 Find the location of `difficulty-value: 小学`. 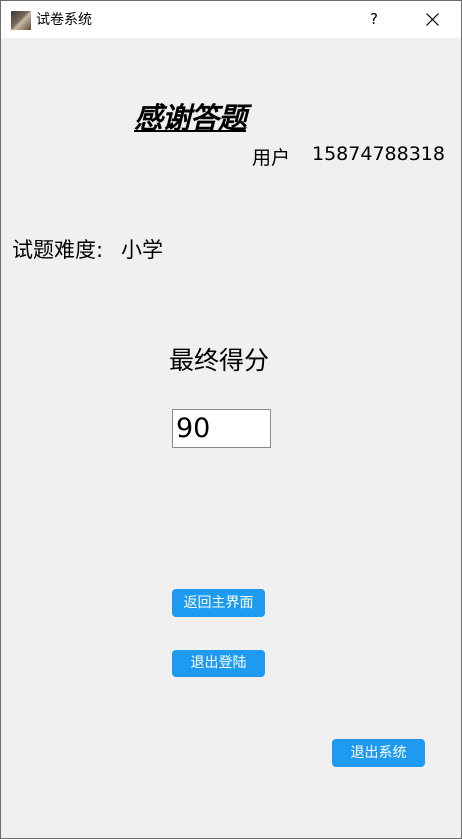

difficulty-value: 小学 is located at coordinates (142, 250).